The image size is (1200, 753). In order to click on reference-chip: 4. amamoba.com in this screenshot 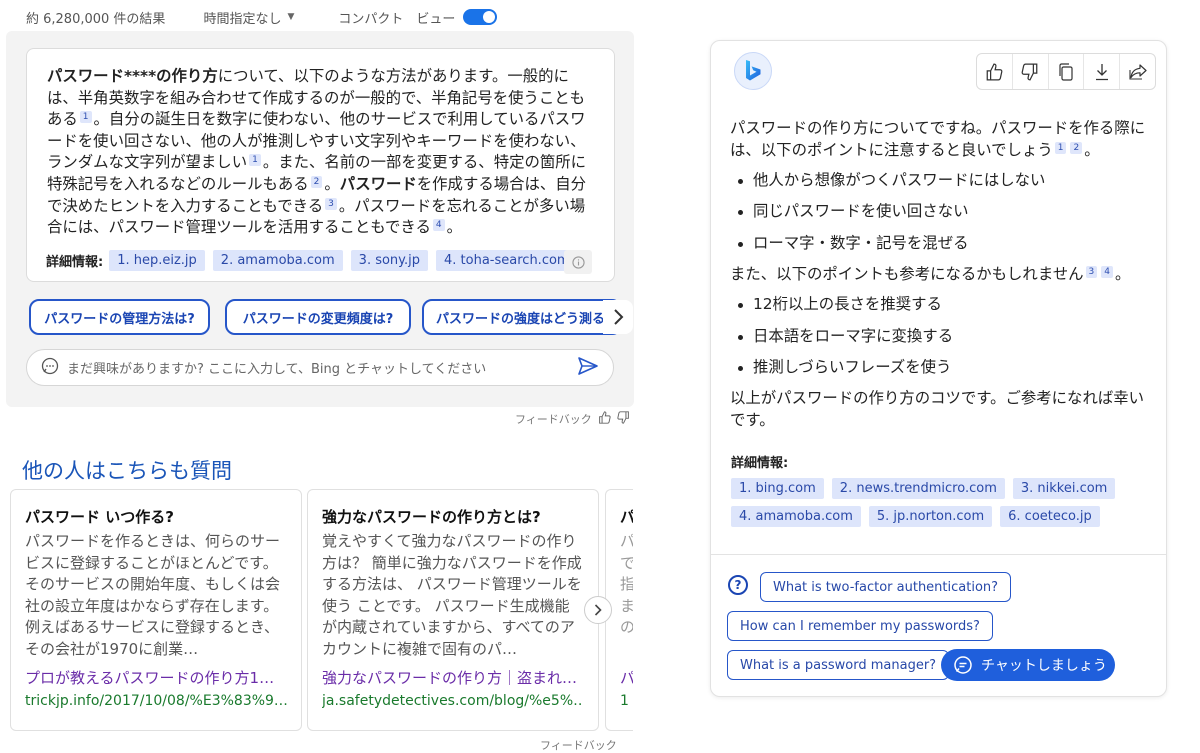, I will do `click(796, 516)`.